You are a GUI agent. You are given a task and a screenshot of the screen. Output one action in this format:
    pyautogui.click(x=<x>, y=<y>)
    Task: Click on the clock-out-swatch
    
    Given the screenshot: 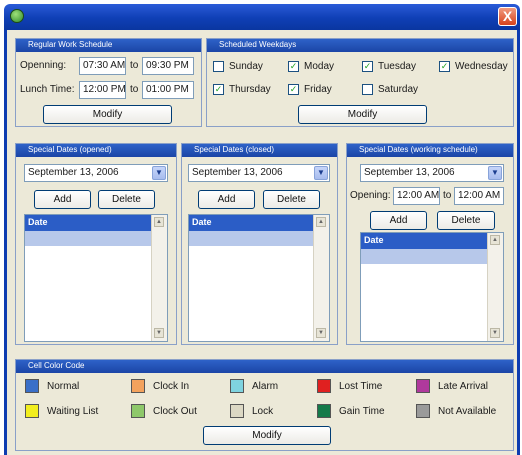 What is the action you would take?
    pyautogui.click(x=138, y=411)
    